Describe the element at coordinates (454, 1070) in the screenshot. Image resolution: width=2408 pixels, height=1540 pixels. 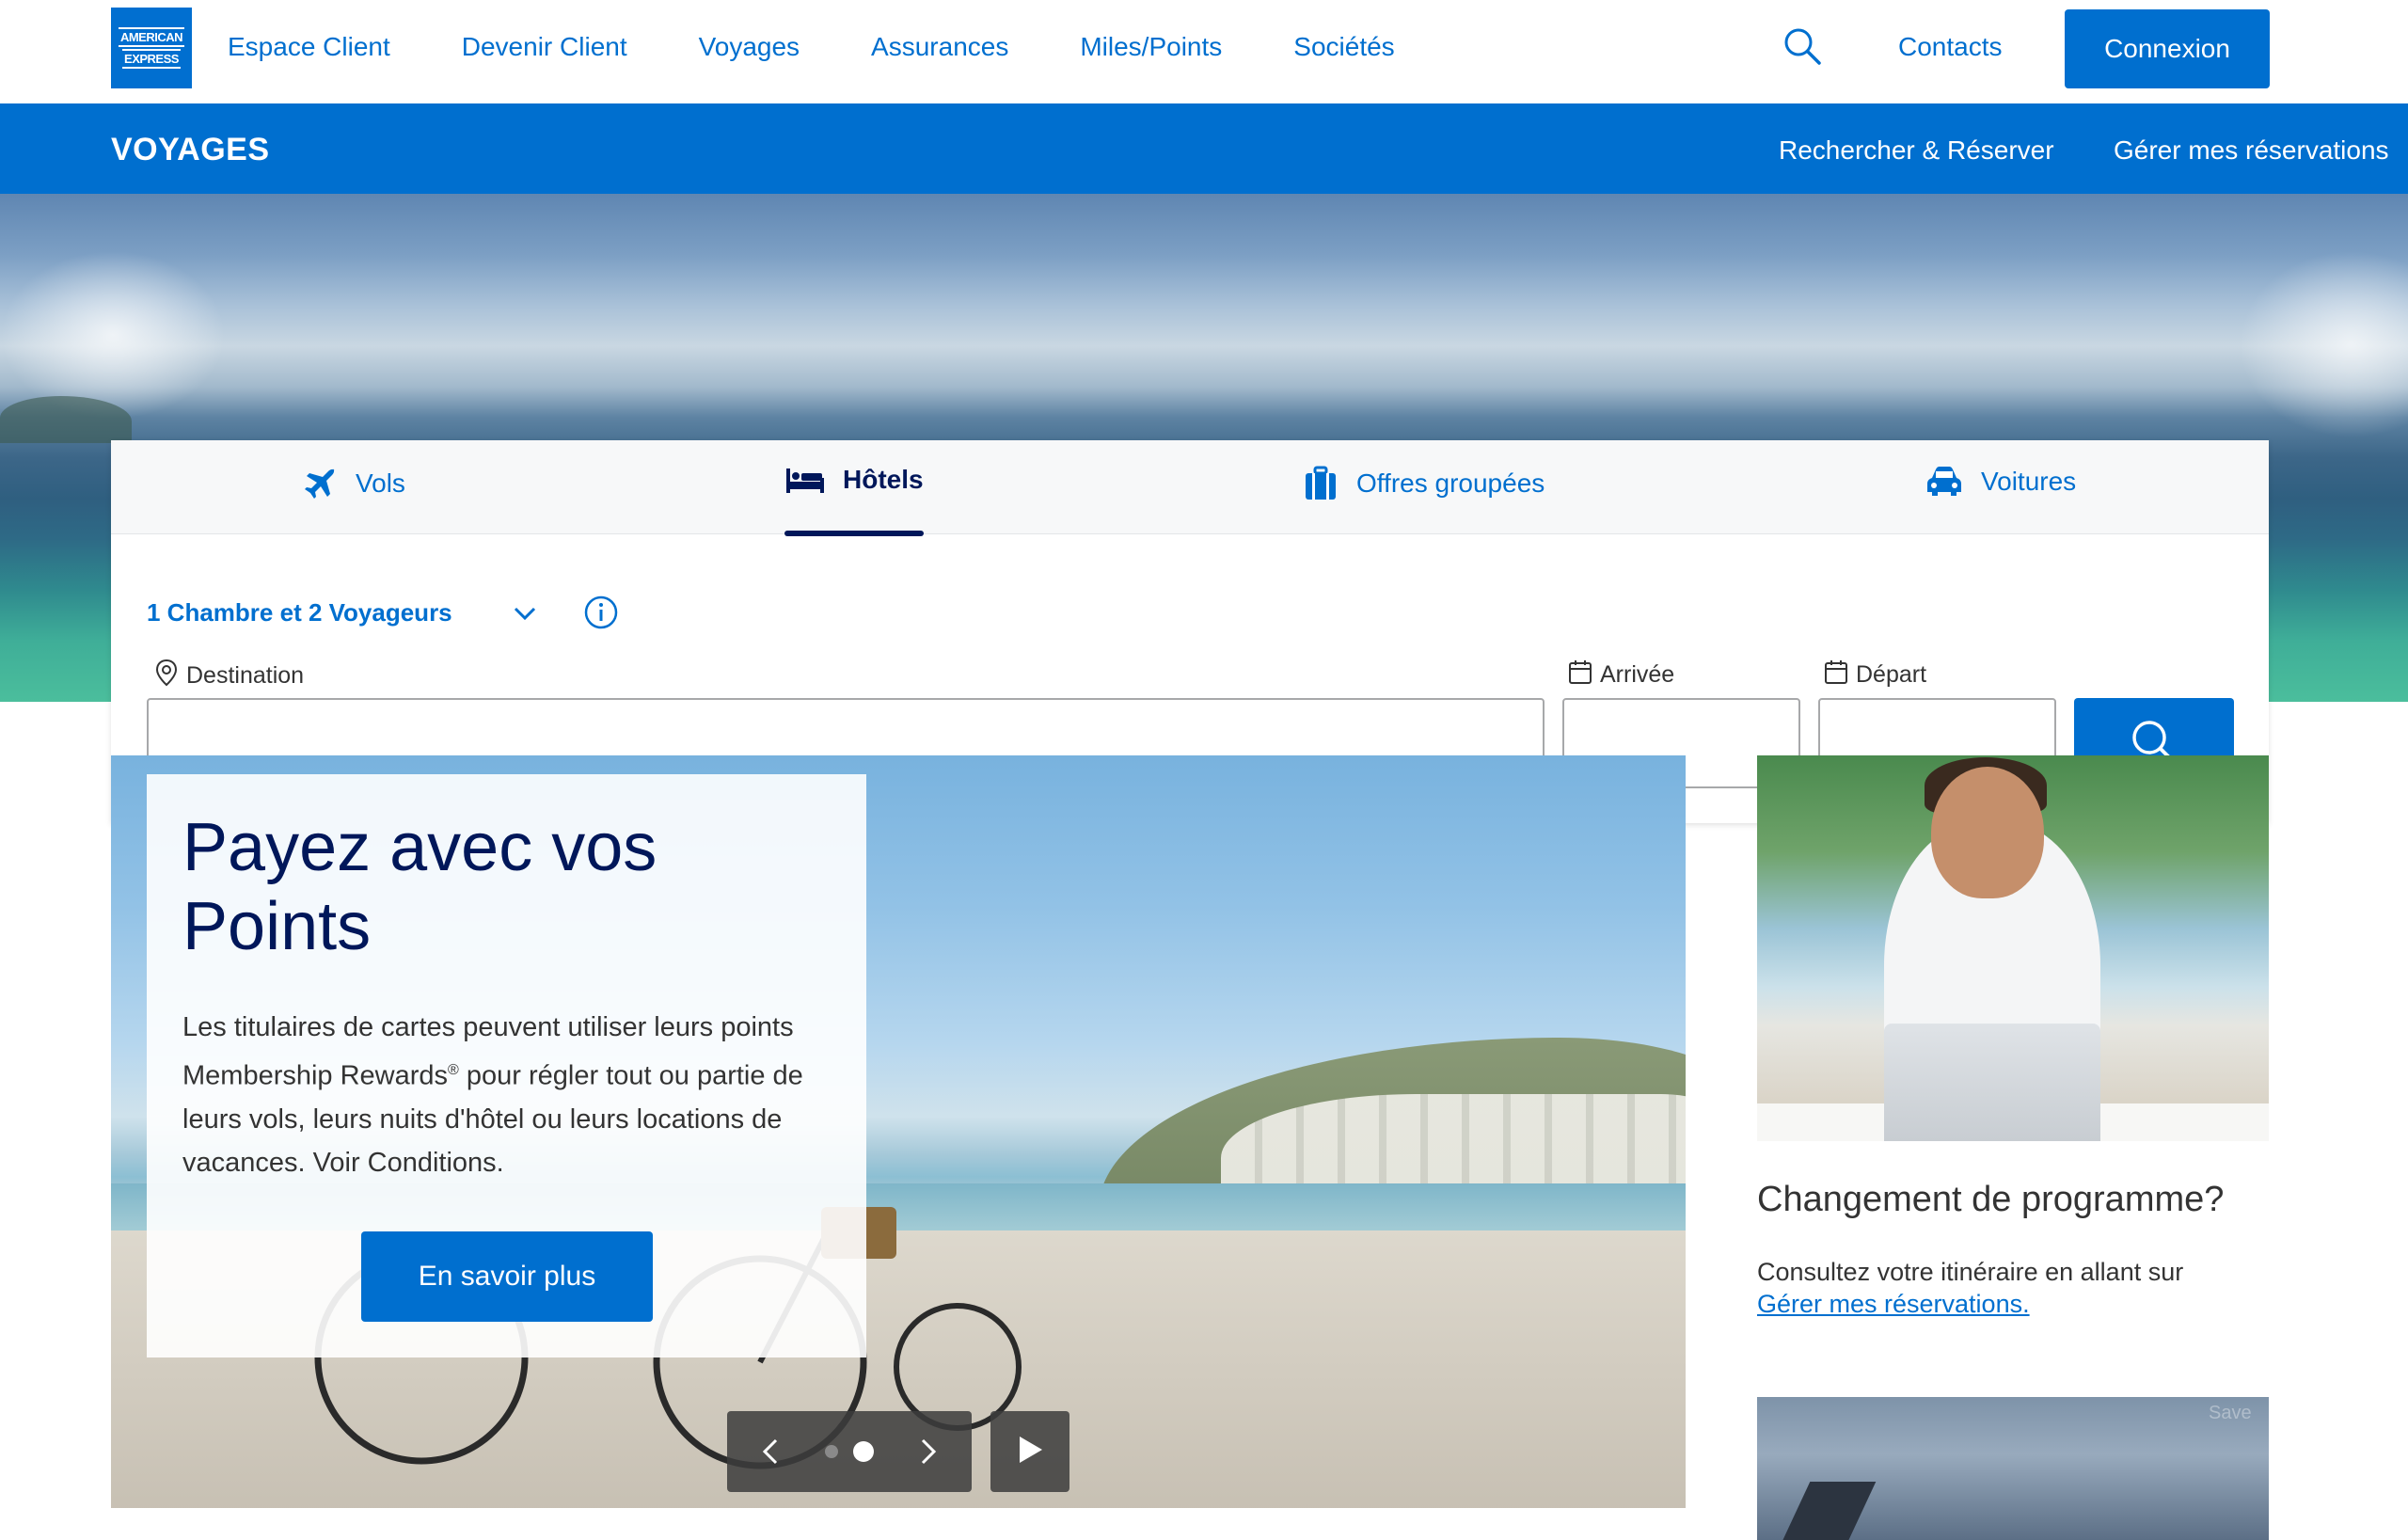
I see `registered-mark: ®` at that location.